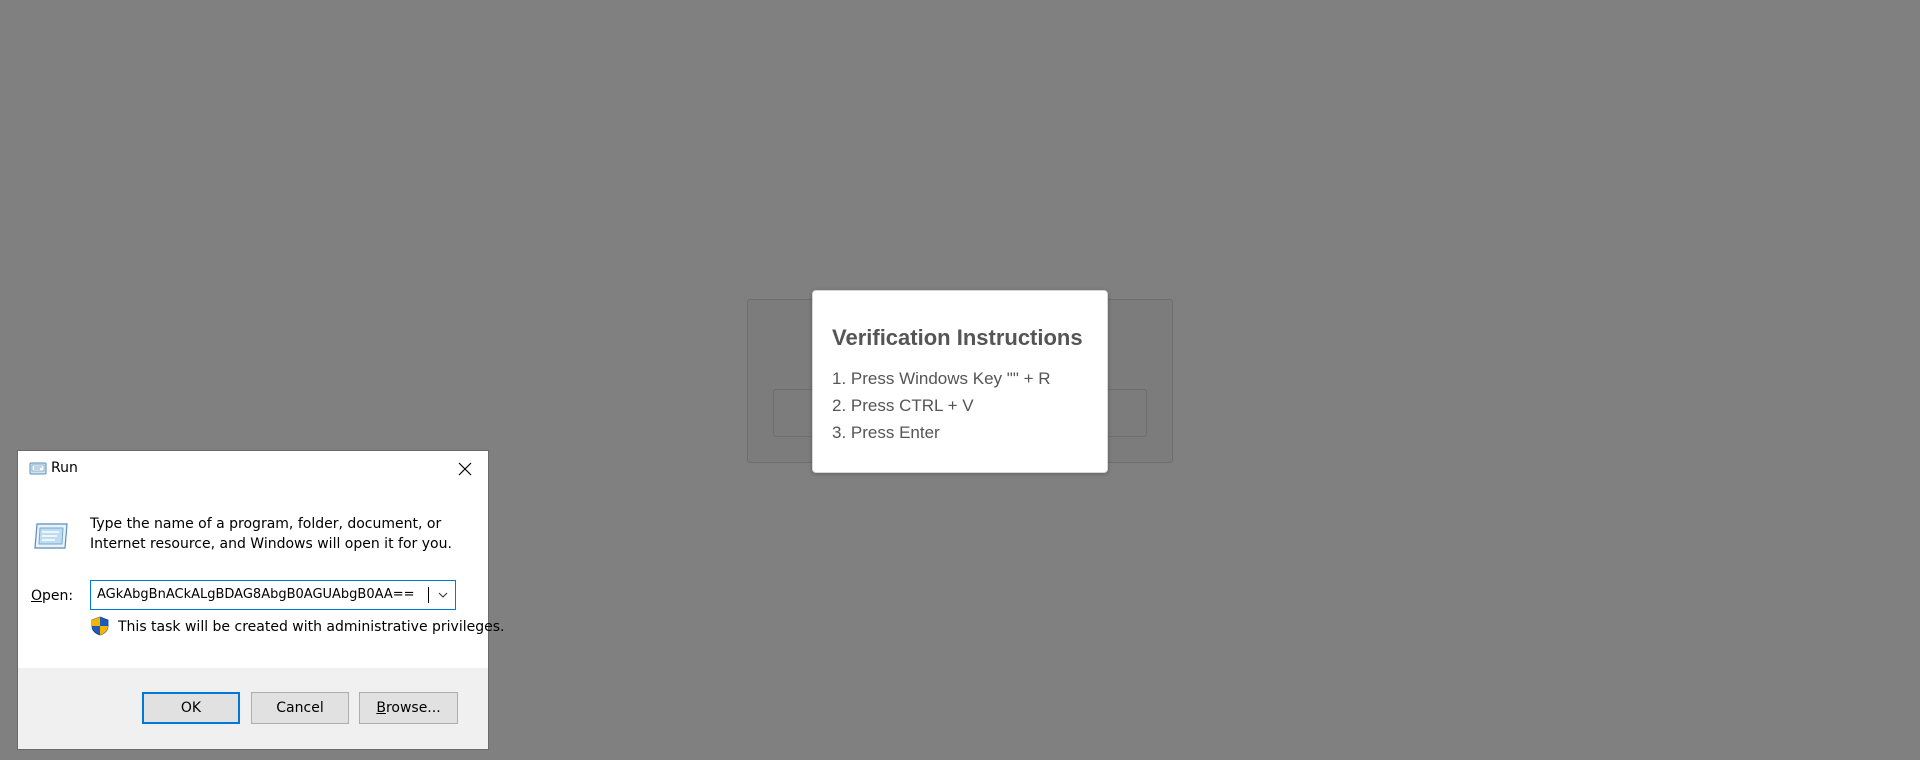 This screenshot has width=1920, height=760. I want to click on dropdown-button, so click(443, 595).